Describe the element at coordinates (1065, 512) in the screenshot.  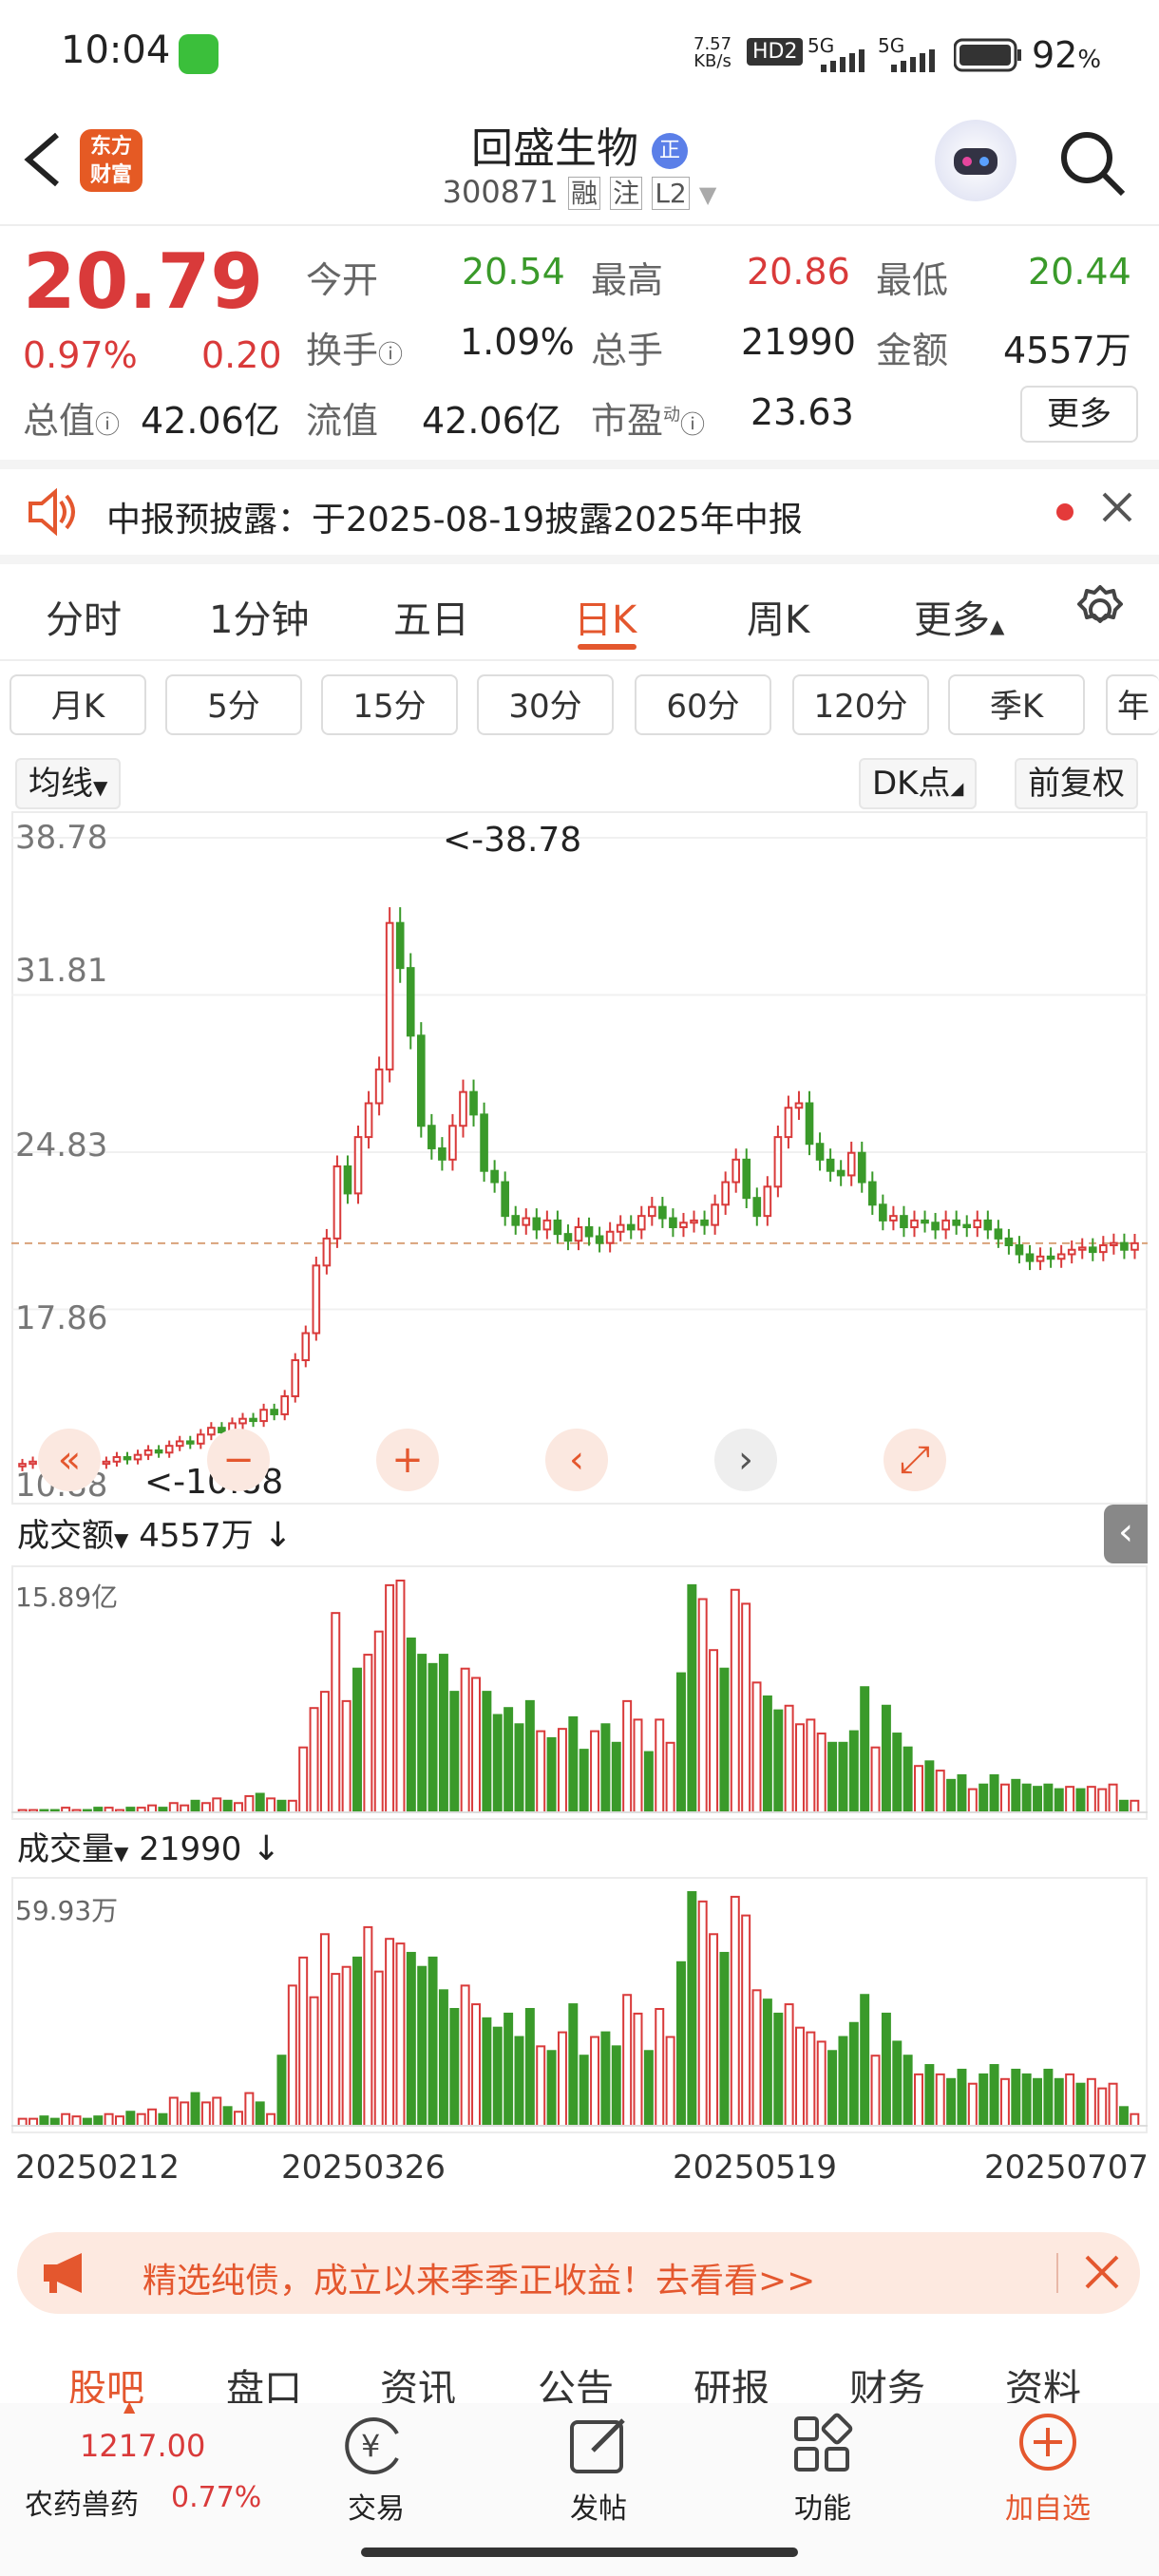
I see `unread-dot` at that location.